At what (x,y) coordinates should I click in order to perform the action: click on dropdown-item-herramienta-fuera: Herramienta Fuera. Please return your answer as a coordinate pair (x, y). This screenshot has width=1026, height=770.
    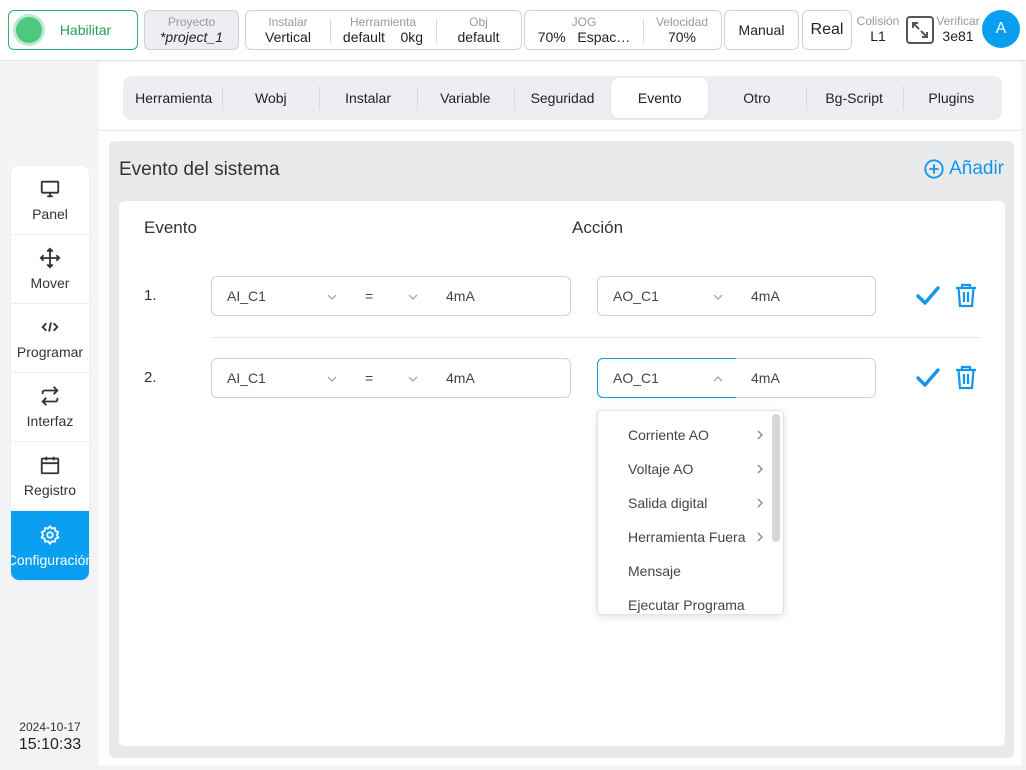
    Looking at the image, I should click on (684, 537).